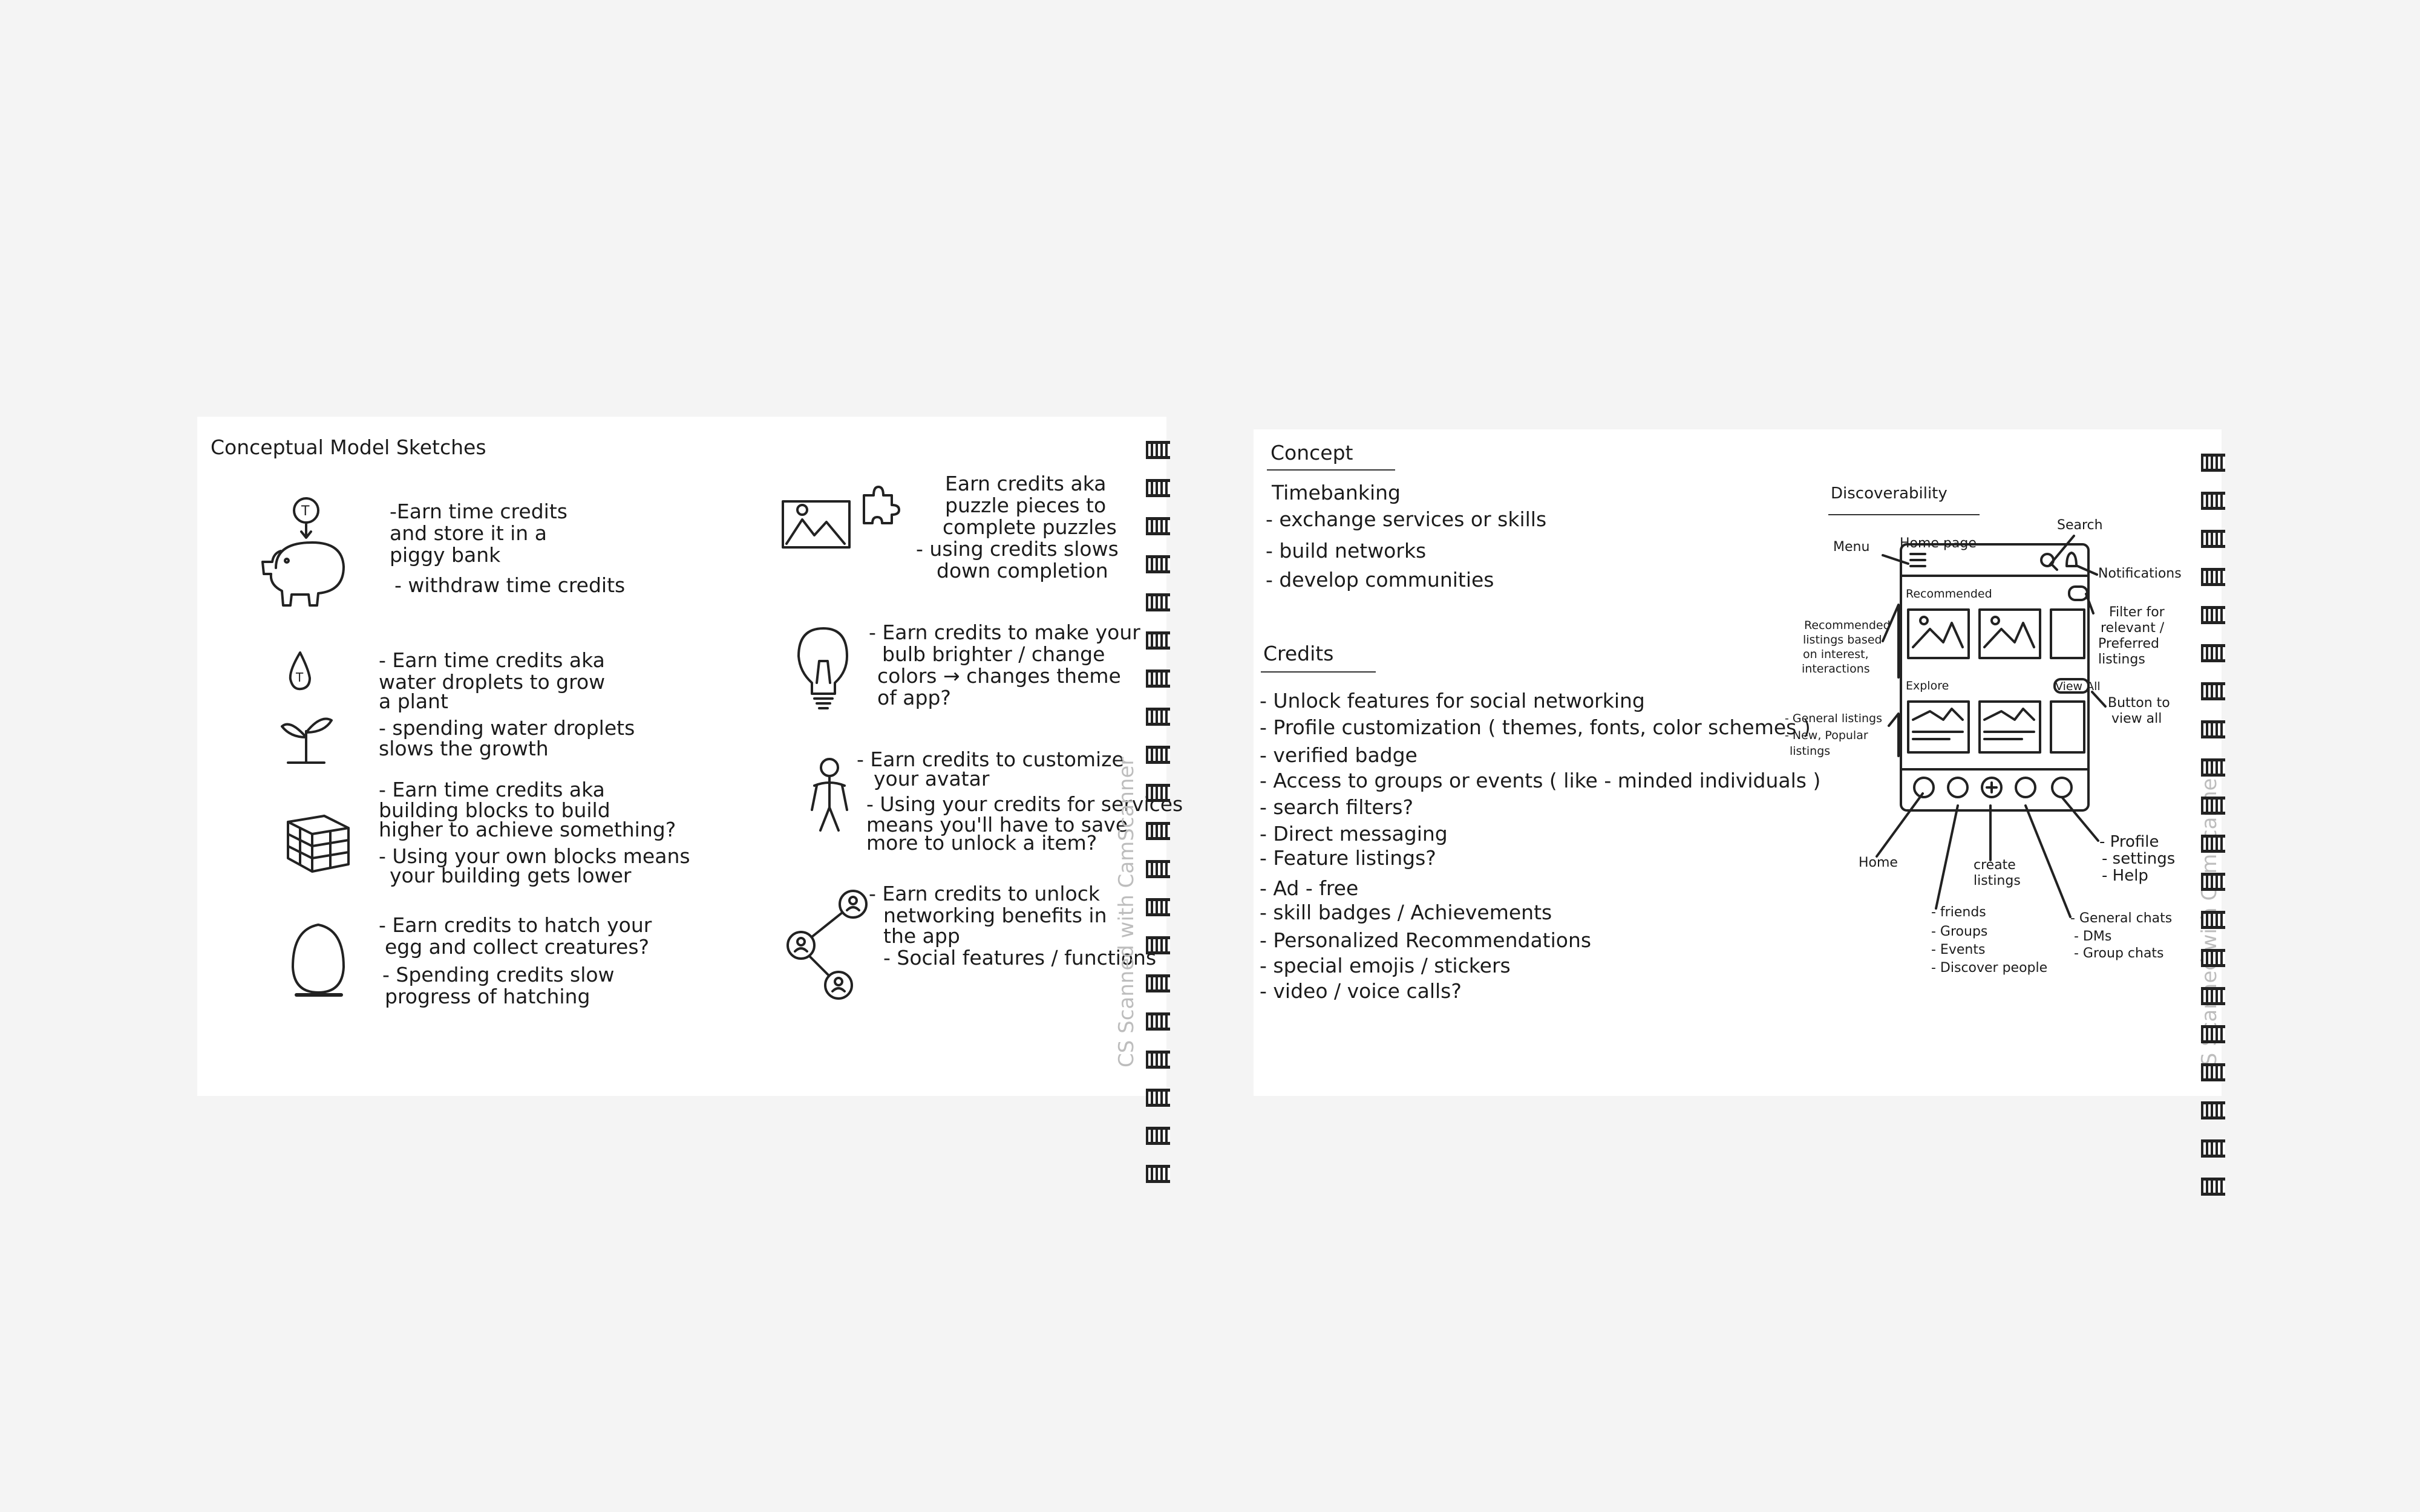  What do you see at coordinates (1126, 912) in the screenshot?
I see `camscanner-watermark: CS Scanned with CamScanner` at bounding box center [1126, 912].